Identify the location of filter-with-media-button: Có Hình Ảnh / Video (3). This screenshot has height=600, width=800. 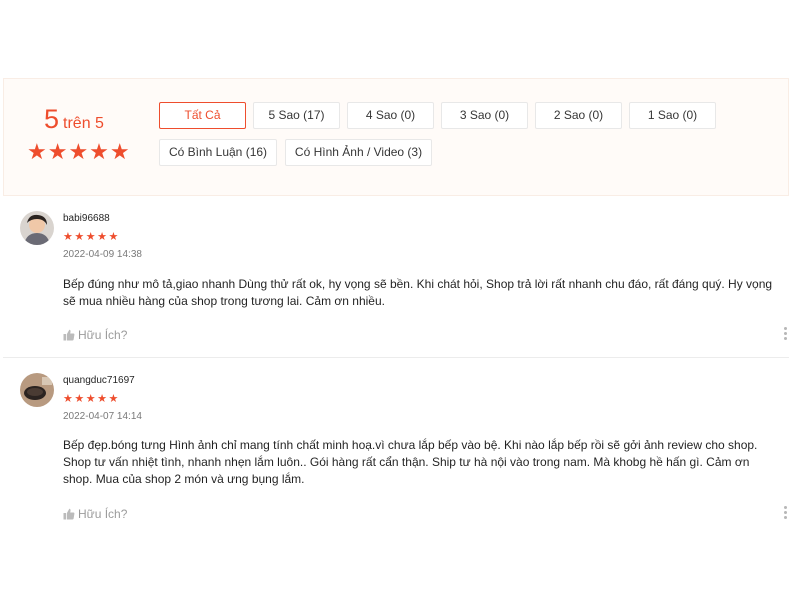
(358, 152).